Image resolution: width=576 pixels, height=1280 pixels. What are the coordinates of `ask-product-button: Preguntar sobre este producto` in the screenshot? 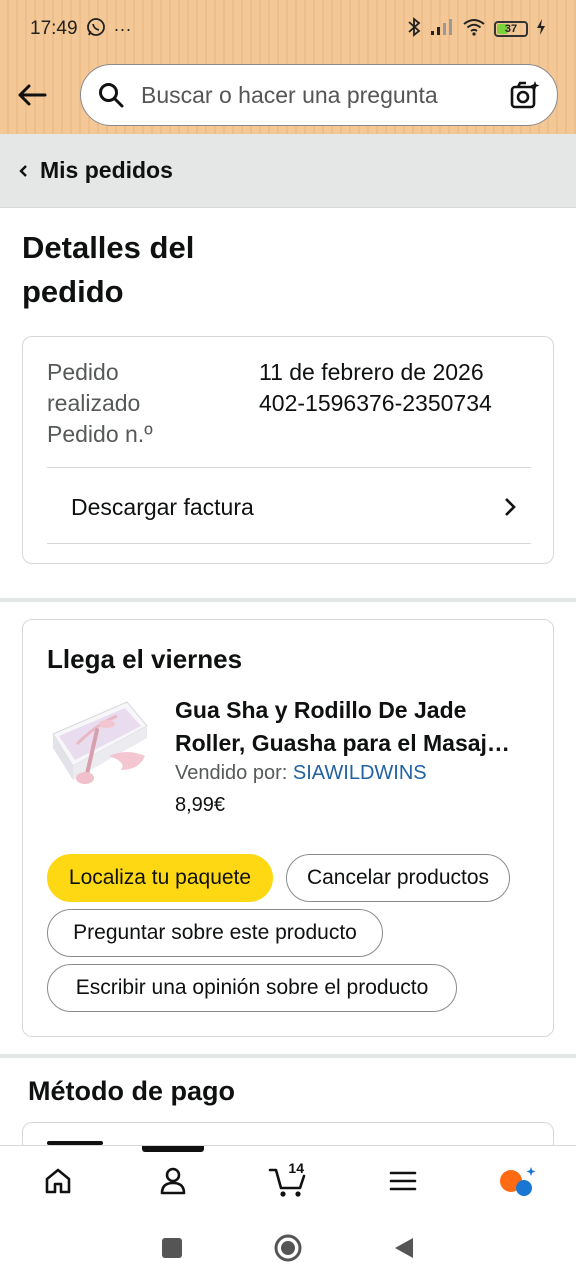 It's located at (215, 933).